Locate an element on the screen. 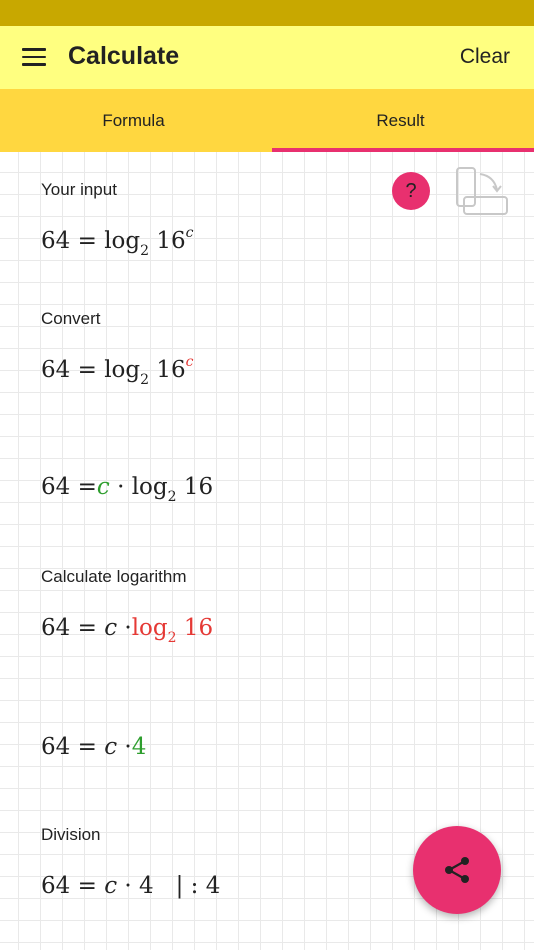  step-label-convert: Convert is located at coordinates (71, 318).